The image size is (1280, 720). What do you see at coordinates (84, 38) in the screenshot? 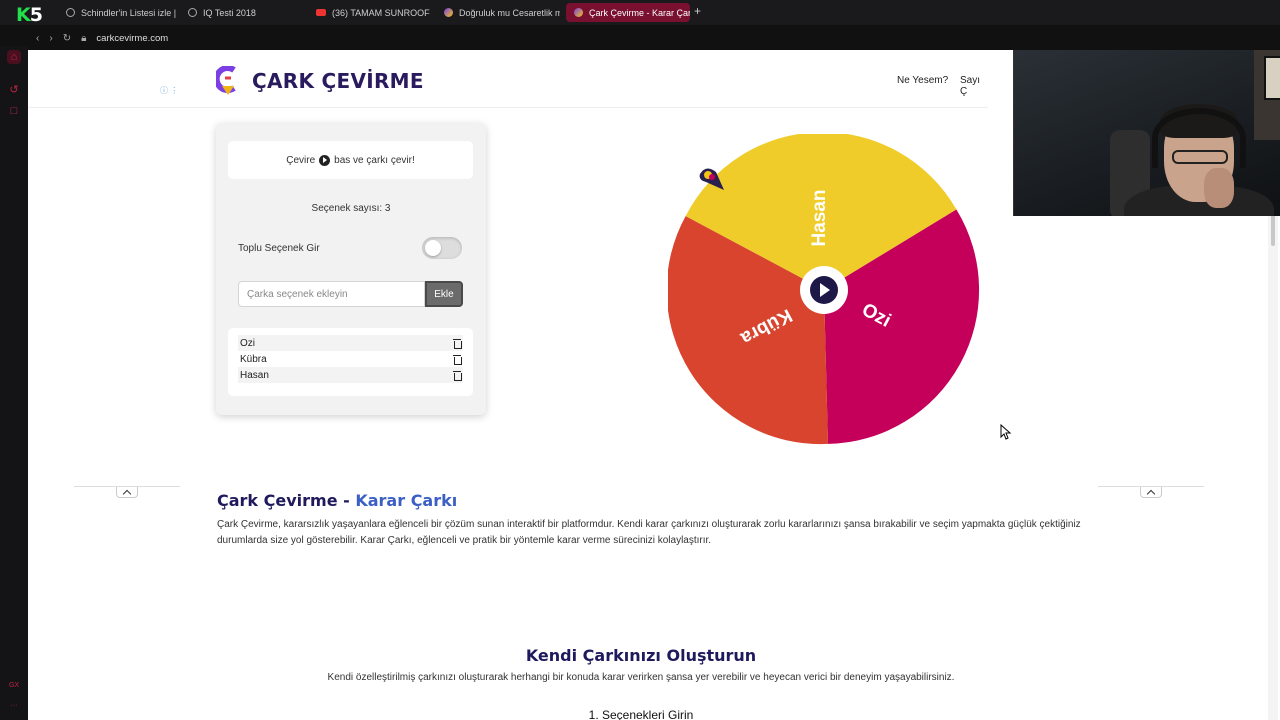
I see `lock-icon: 🔒︎` at bounding box center [84, 38].